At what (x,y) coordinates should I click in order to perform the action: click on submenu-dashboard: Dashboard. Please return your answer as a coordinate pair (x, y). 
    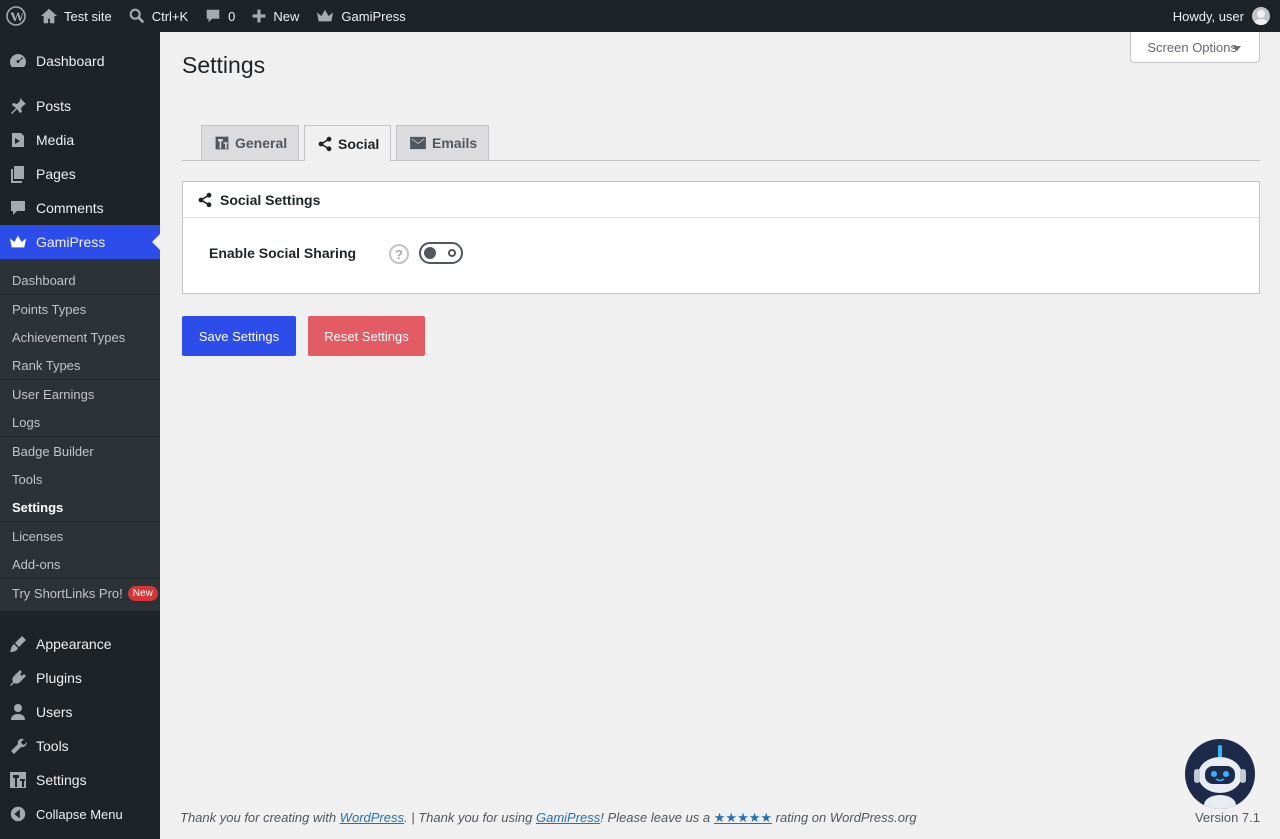
    Looking at the image, I should click on (80, 280).